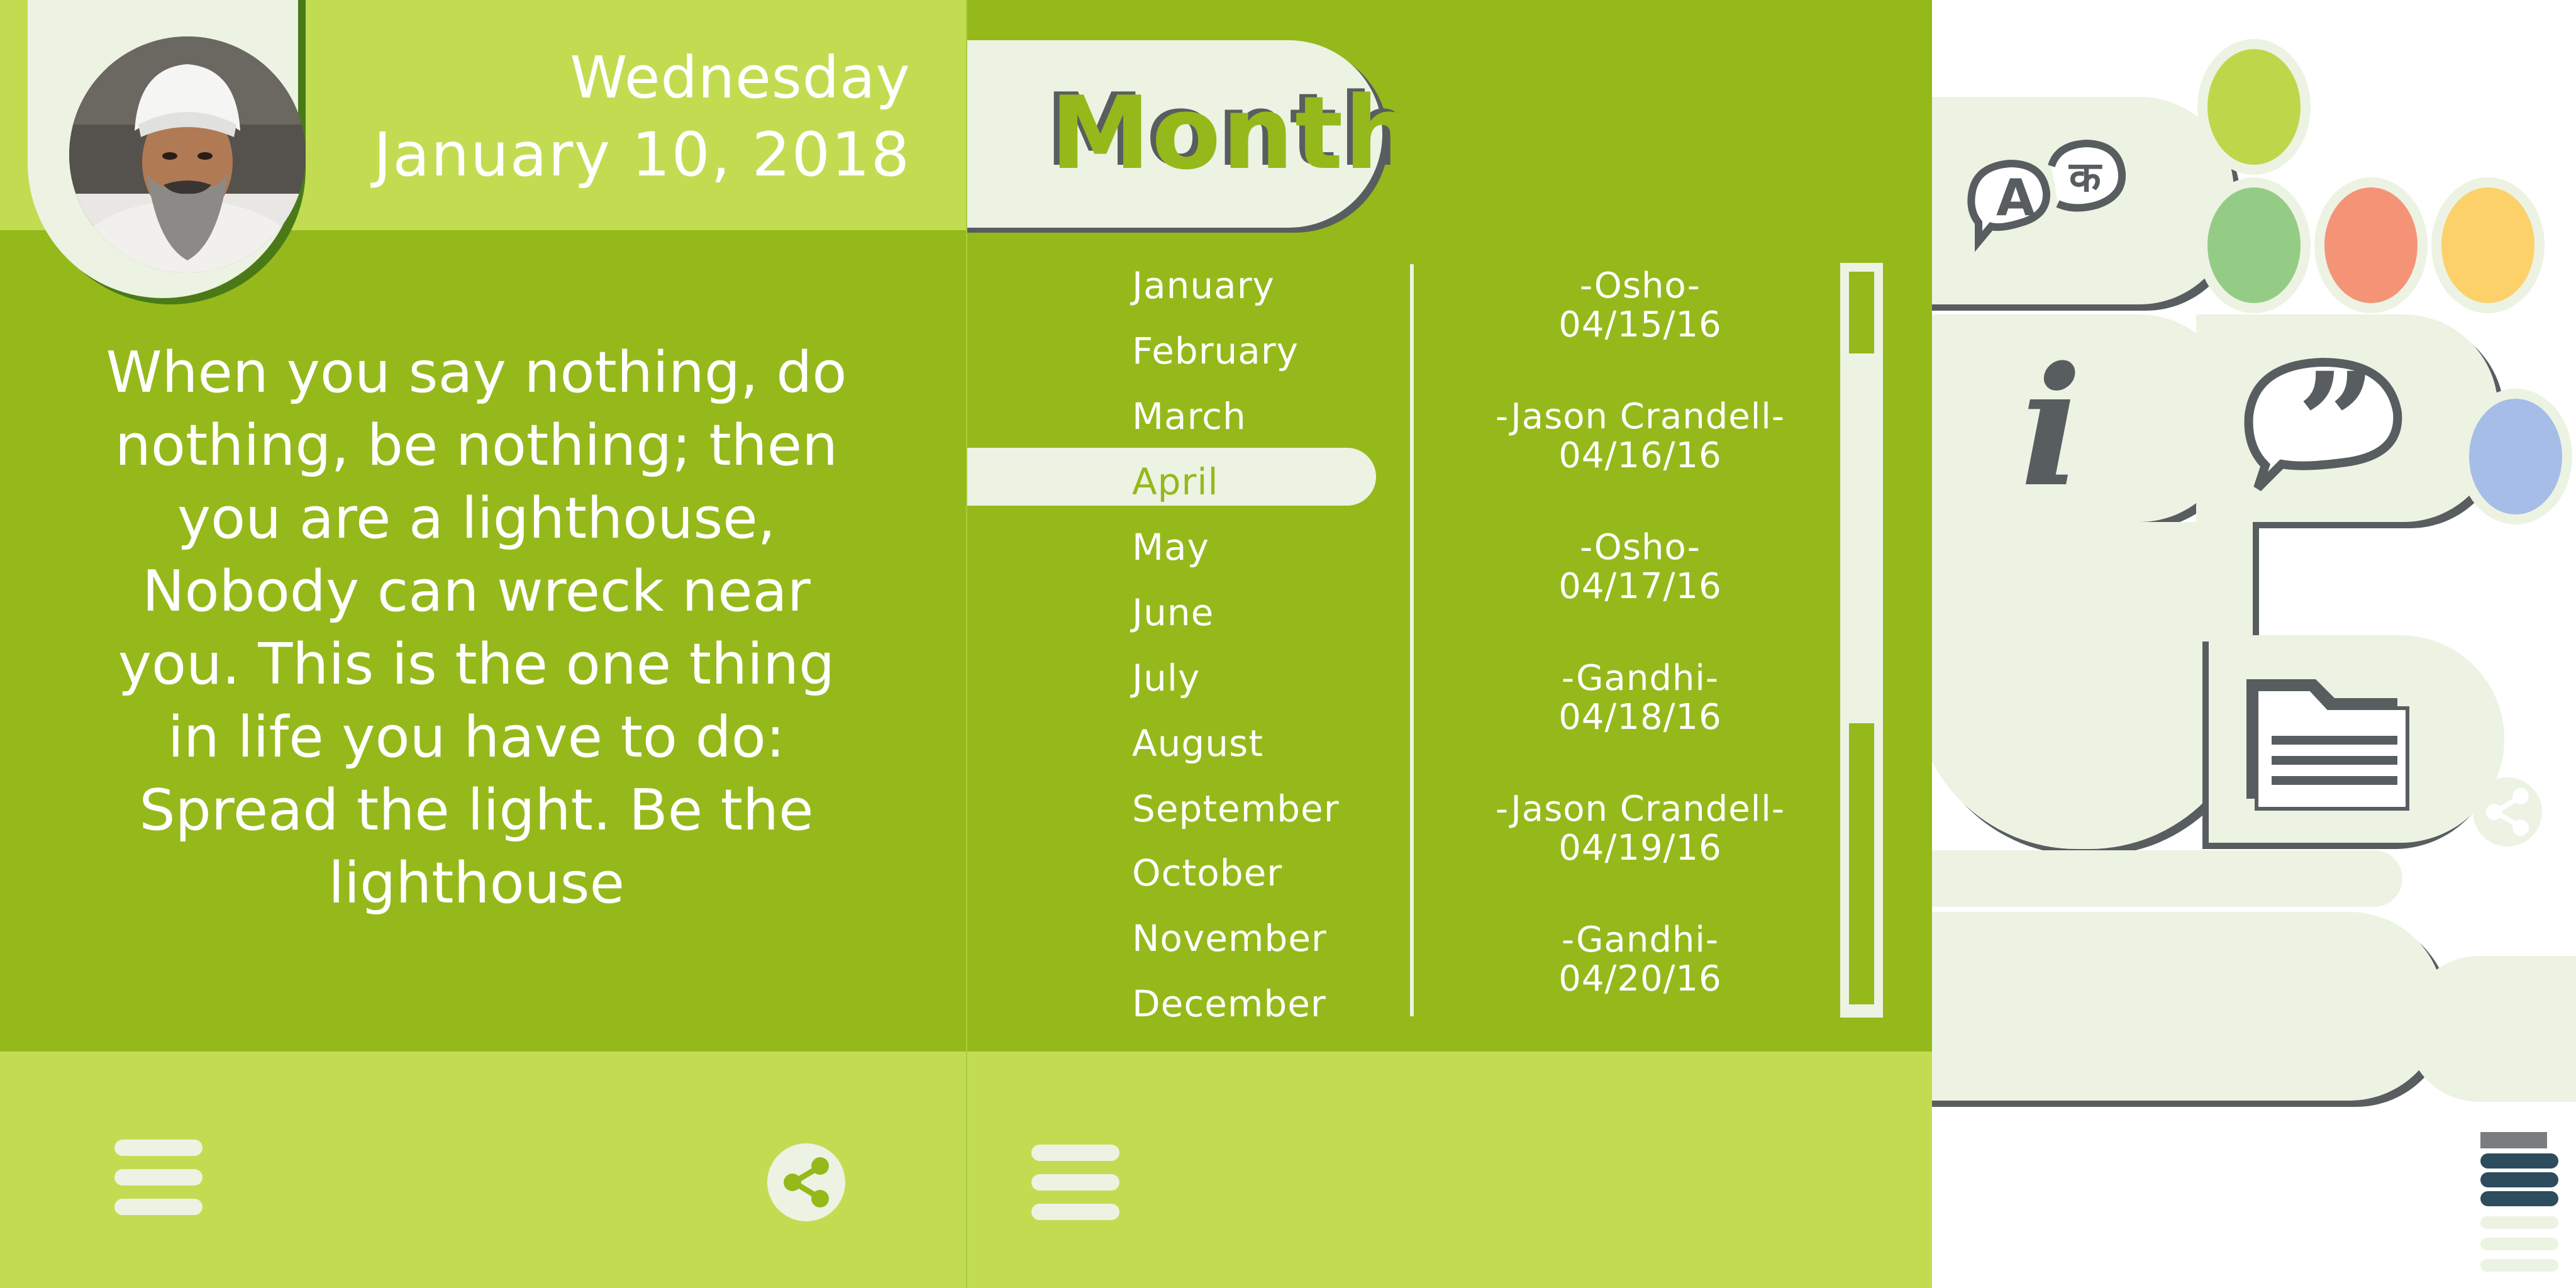 Image resolution: width=2576 pixels, height=1288 pixels. I want to click on swatch-blue, so click(2515, 457).